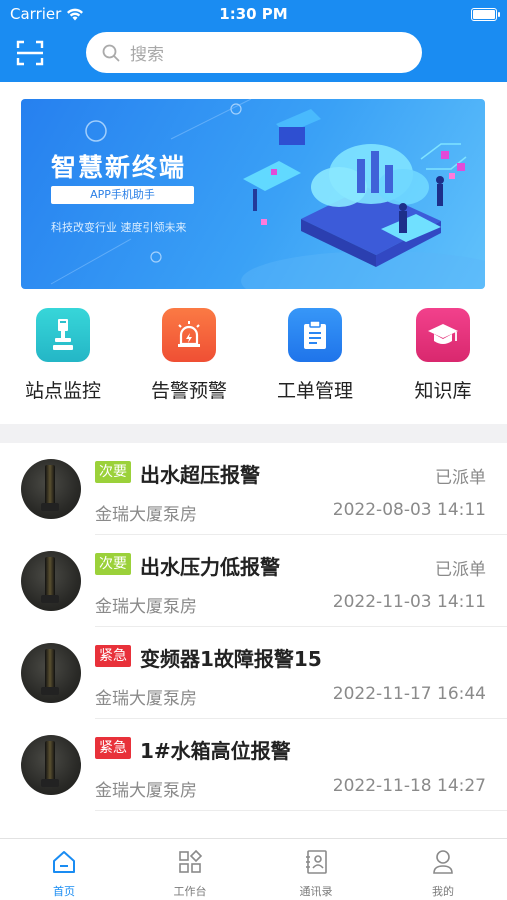  I want to click on bottom-tab-bar: 首页 工作台 通讯录 我的, so click(253, 869).